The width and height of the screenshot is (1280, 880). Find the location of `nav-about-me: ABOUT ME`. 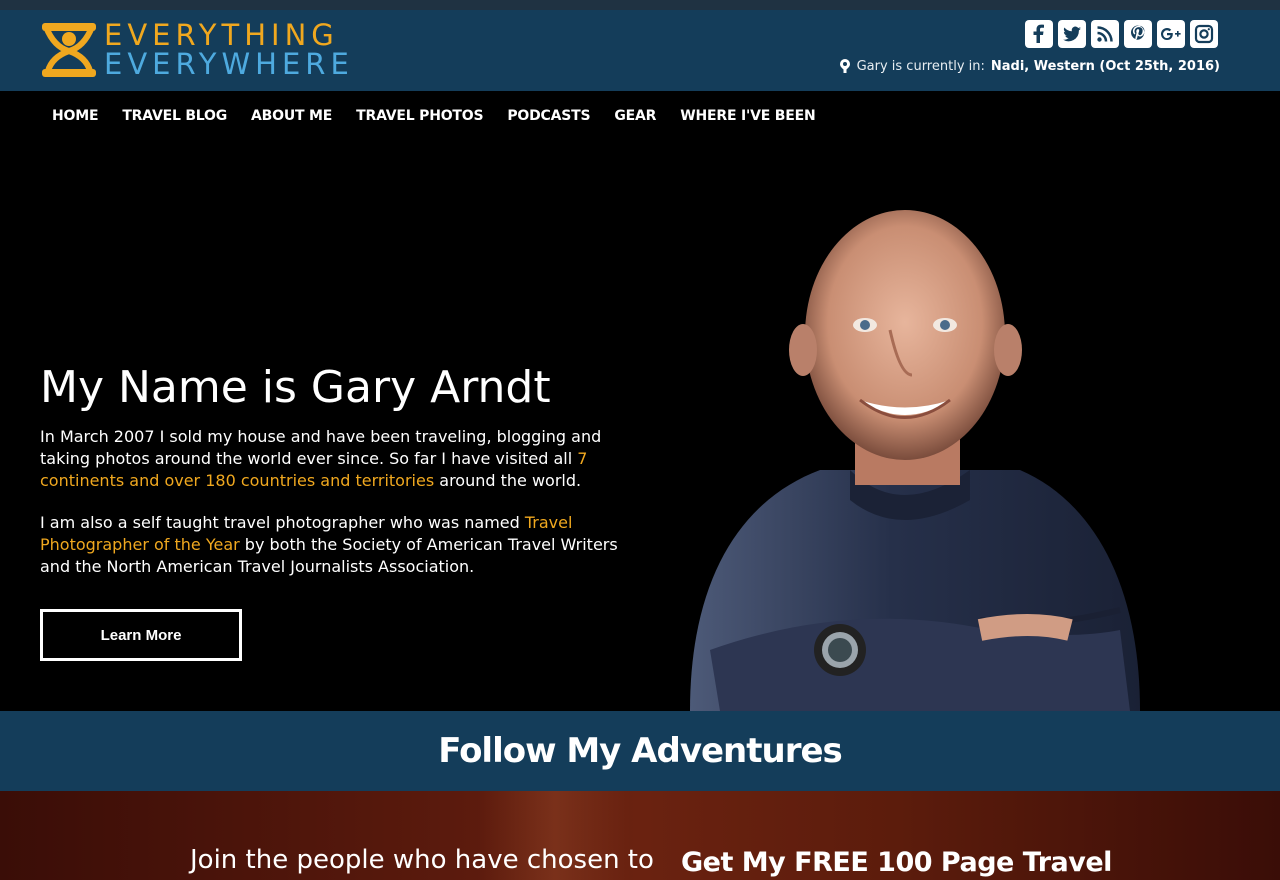

nav-about-me: ABOUT ME is located at coordinates (291, 116).